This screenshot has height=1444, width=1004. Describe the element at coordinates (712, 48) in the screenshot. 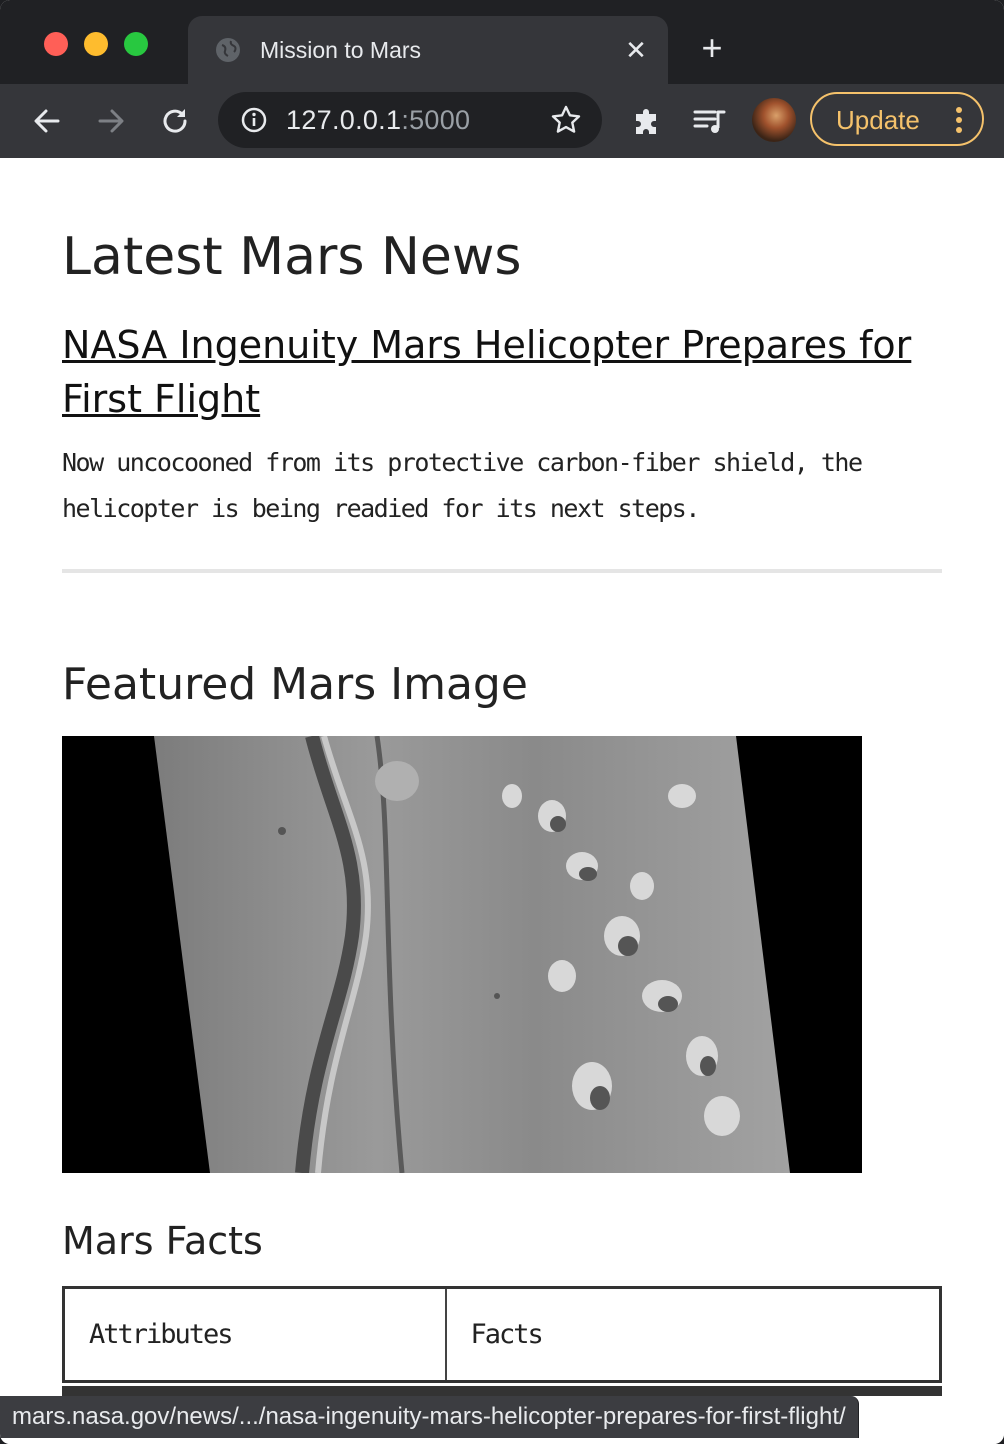

I see `plus-icon: +` at that location.